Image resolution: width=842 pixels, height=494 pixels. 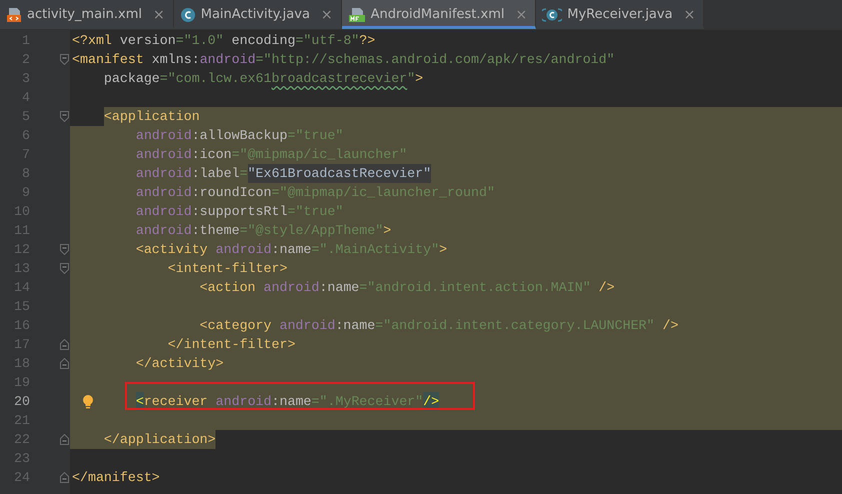 What do you see at coordinates (21, 402) in the screenshot?
I see `line-number: 20` at bounding box center [21, 402].